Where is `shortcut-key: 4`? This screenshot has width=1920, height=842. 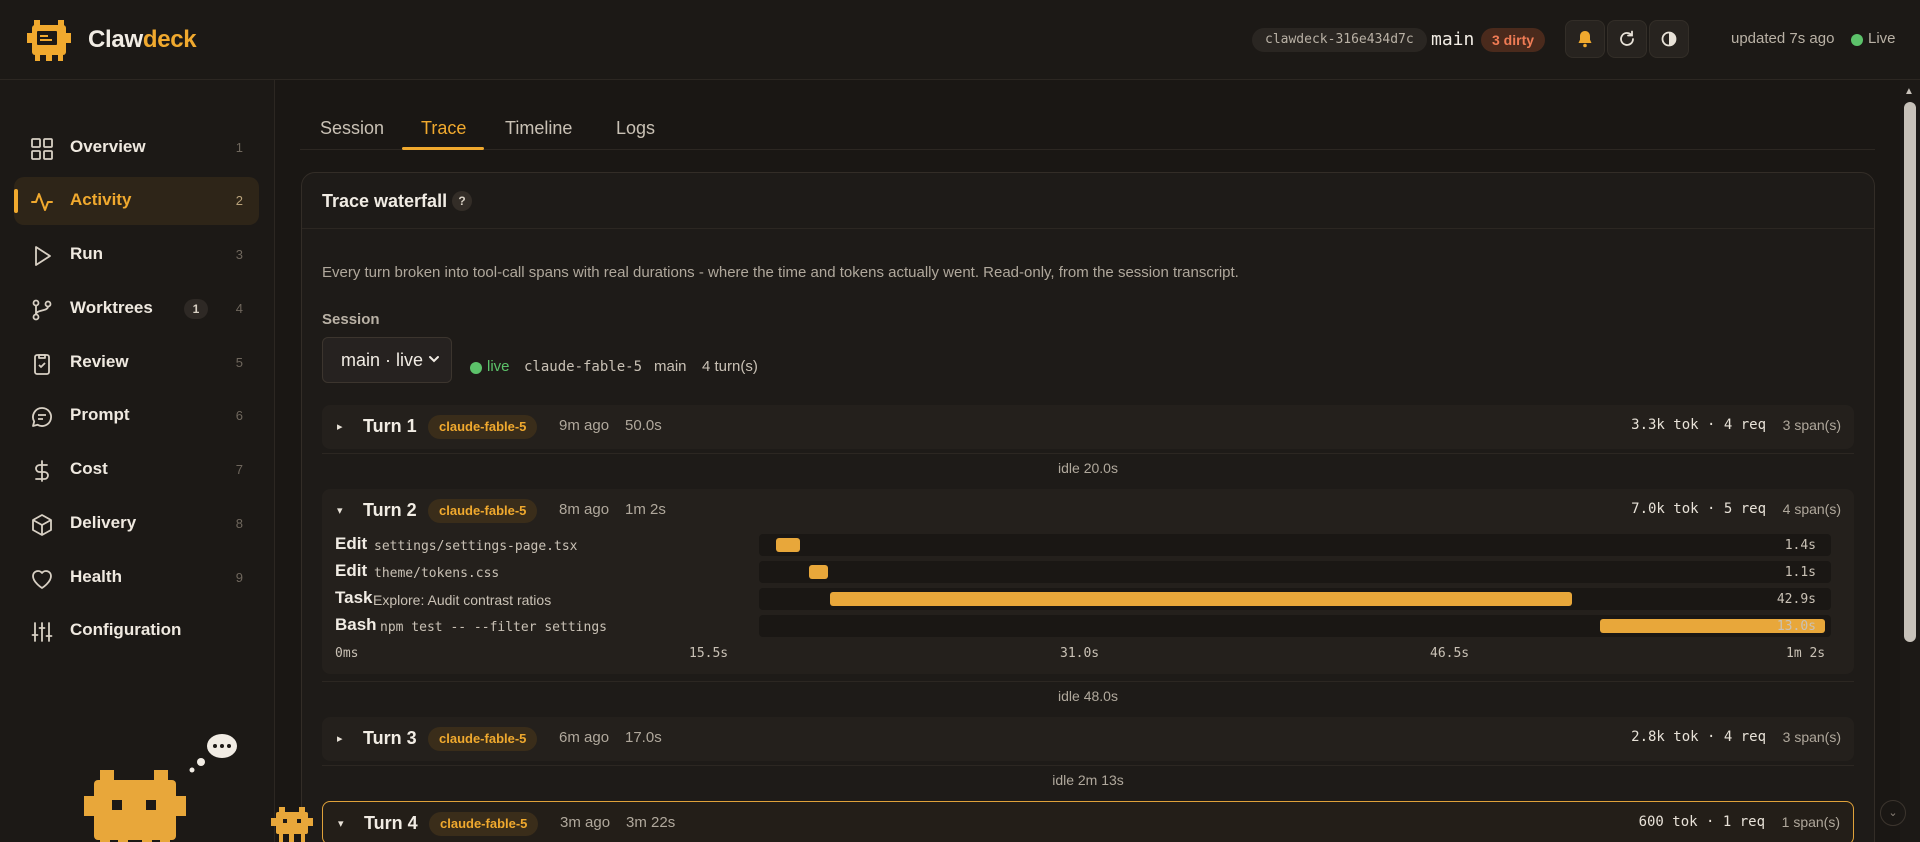 shortcut-key: 4 is located at coordinates (239, 308).